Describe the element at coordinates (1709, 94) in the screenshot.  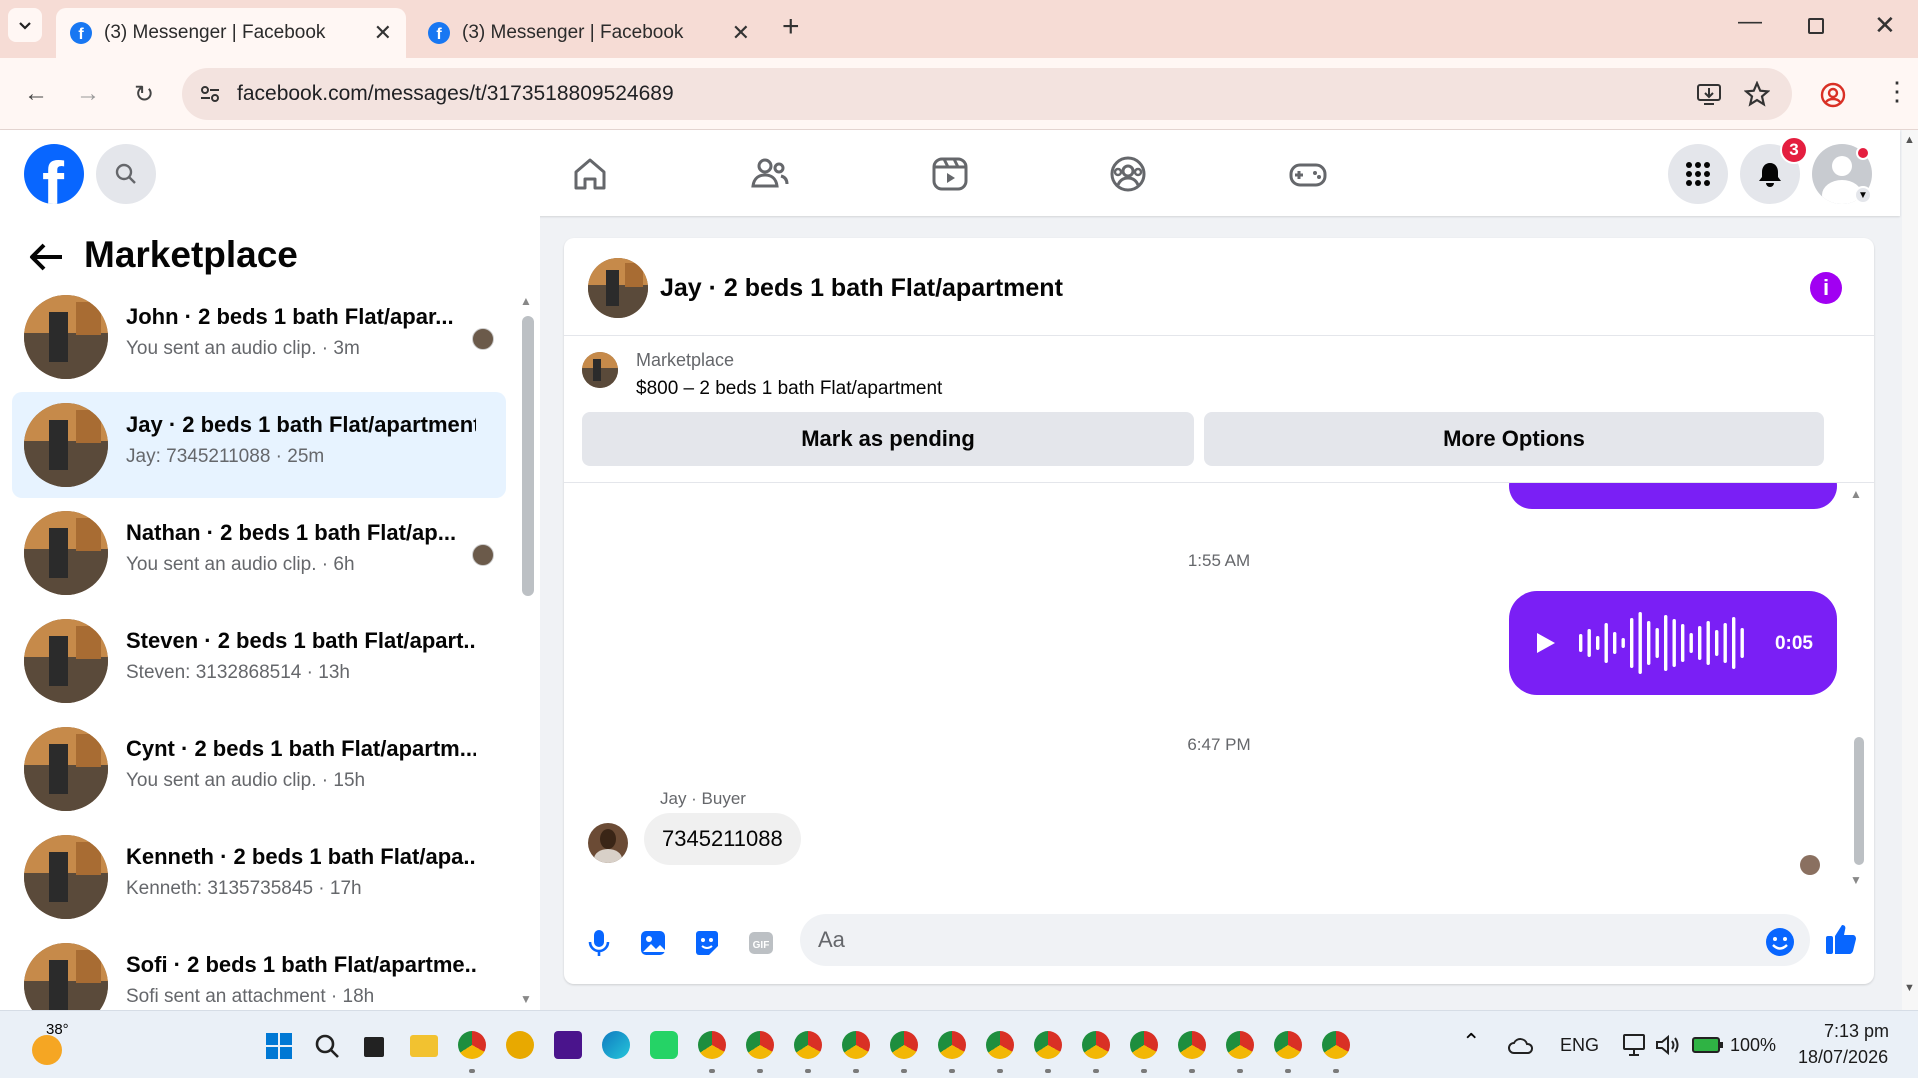
I see `install-app-icon` at that location.